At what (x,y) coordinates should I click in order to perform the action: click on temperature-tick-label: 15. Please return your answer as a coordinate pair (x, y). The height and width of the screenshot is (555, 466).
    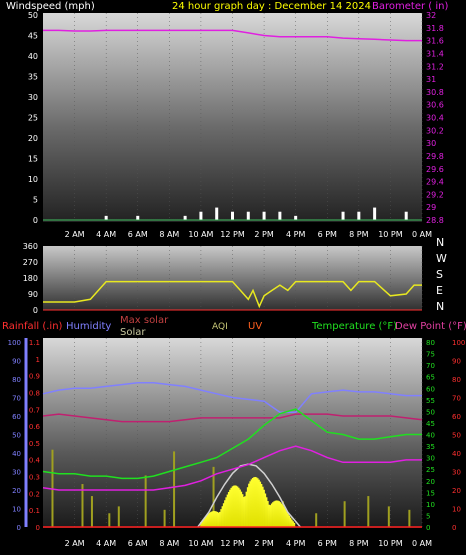
    Looking at the image, I should click on (430, 493).